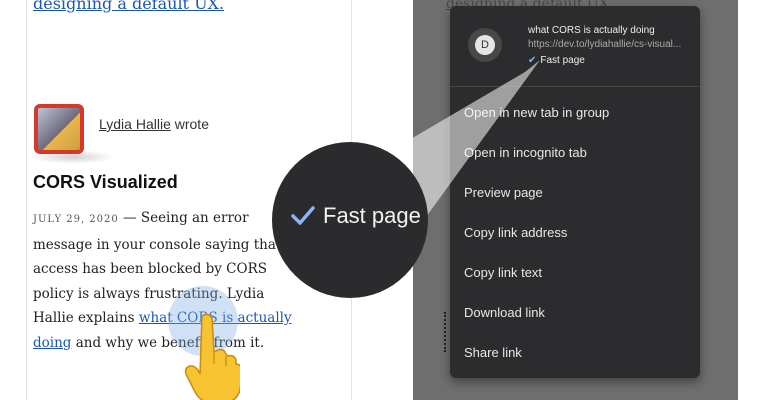 The image size is (760, 400). Describe the element at coordinates (303, 215) in the screenshot. I see `check-icon` at that location.